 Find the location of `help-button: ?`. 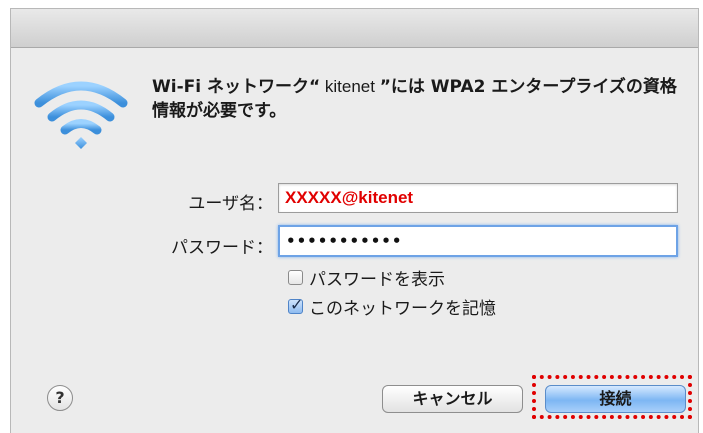

help-button: ? is located at coordinates (60, 398).